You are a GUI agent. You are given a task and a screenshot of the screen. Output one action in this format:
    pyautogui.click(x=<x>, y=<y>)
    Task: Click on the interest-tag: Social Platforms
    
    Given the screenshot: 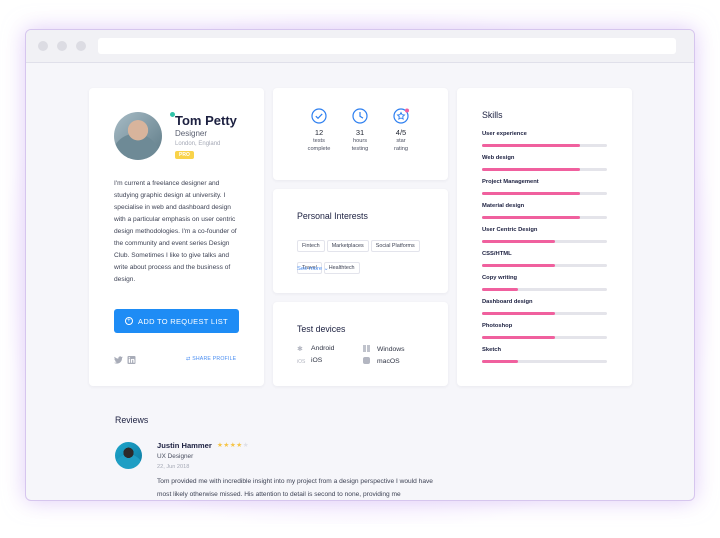 What is the action you would take?
    pyautogui.click(x=395, y=246)
    